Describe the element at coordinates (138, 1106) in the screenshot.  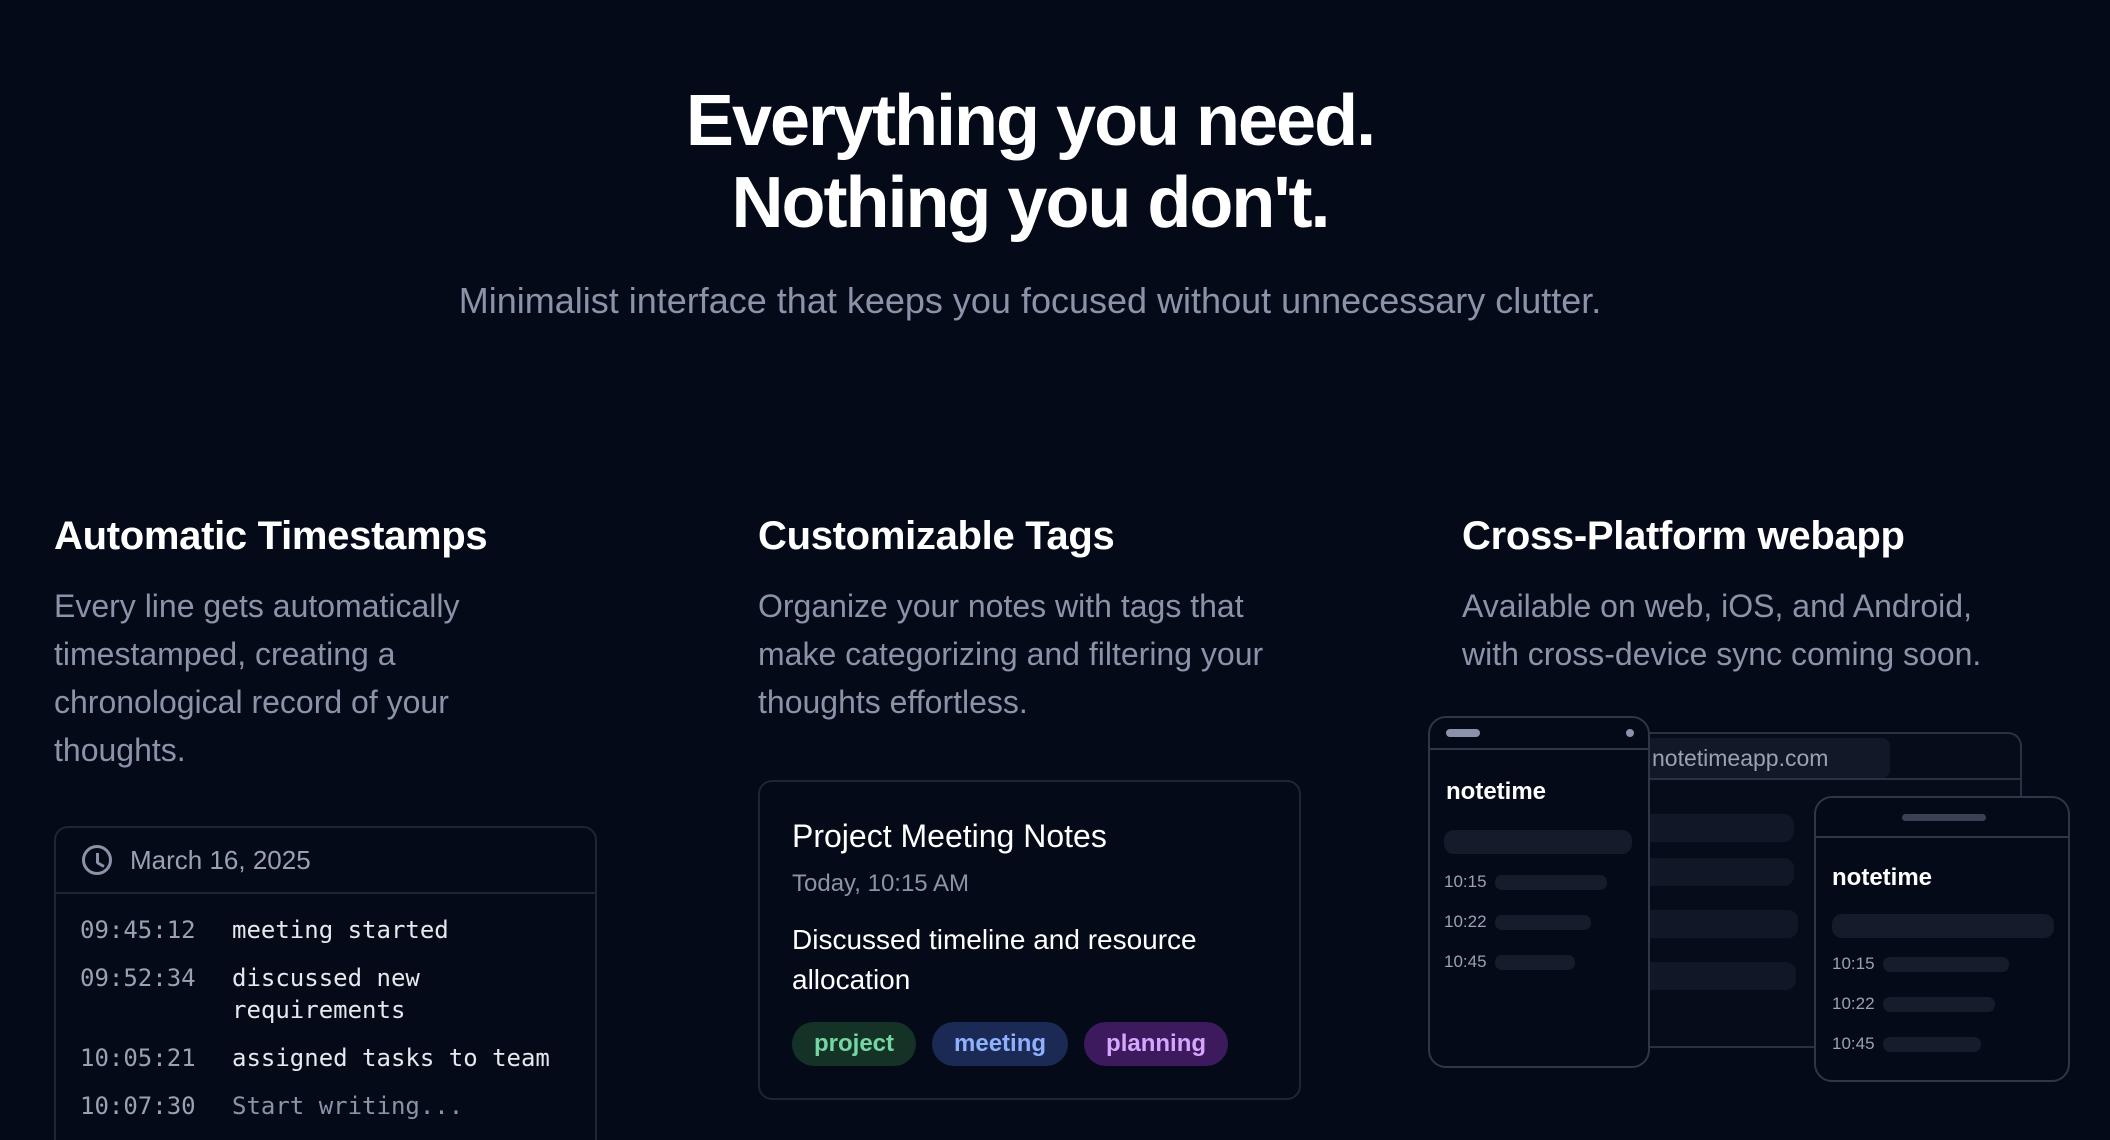
I see `timestamp-time: 10:07:30` at that location.